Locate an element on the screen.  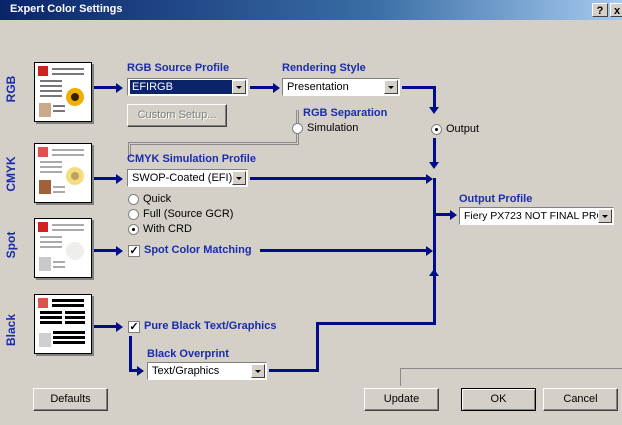
side-label-black: Black is located at coordinates (11, 330).